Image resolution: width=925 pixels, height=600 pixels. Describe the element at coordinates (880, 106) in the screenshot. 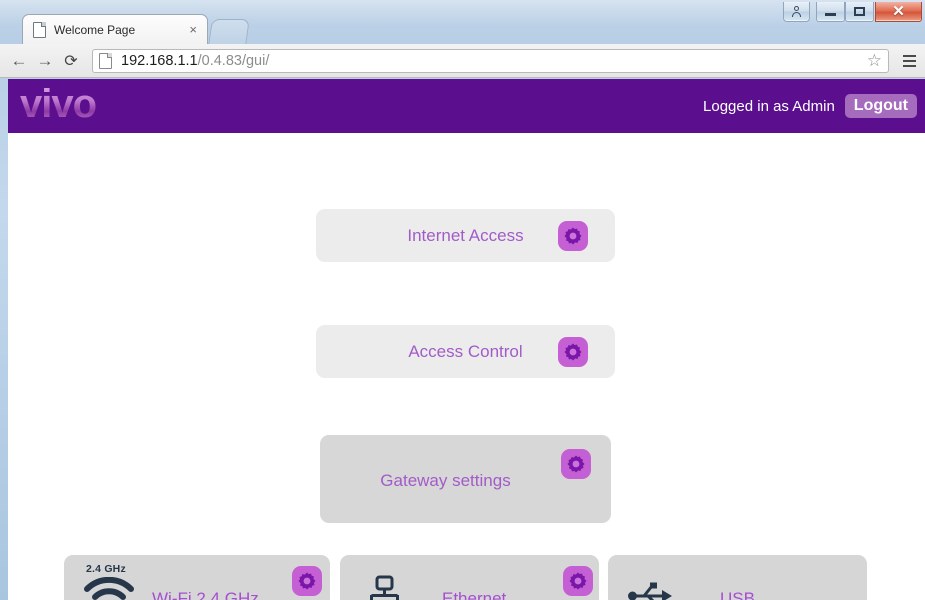

I see `logout-button: Logout` at that location.